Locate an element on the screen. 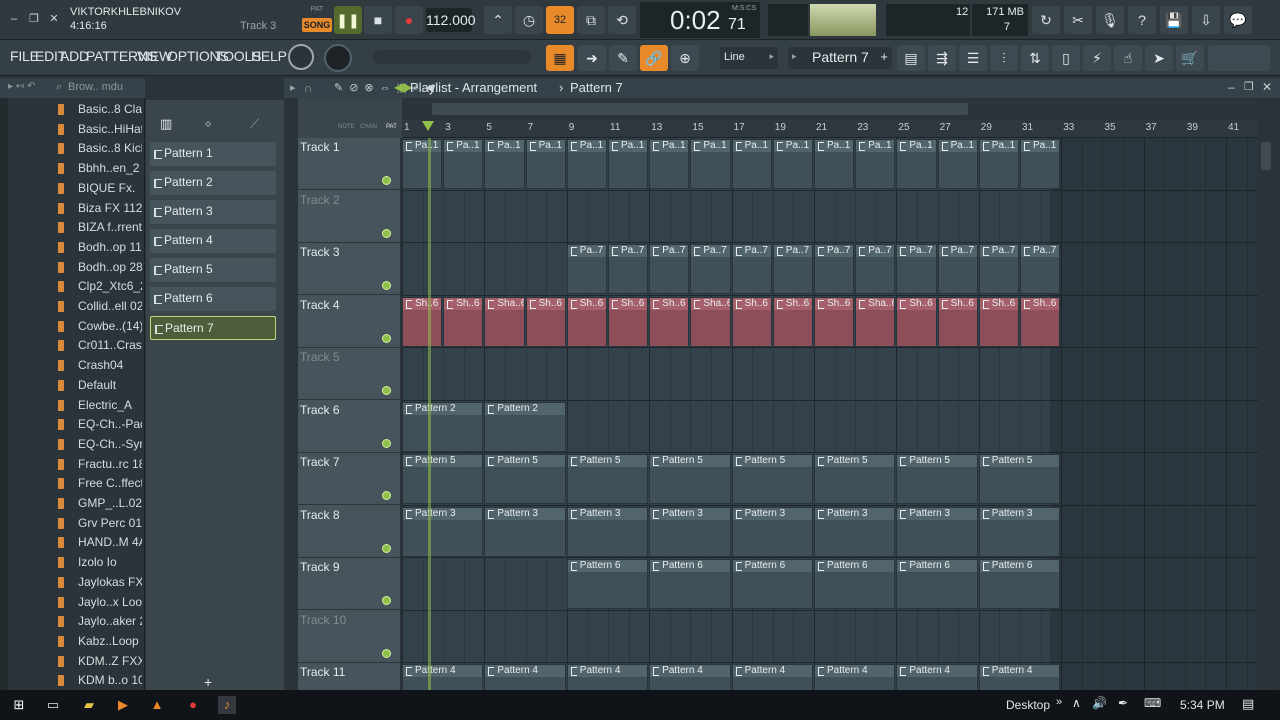  browser-nav-icons: ▸ ↤ ↶ is located at coordinates (21, 86).